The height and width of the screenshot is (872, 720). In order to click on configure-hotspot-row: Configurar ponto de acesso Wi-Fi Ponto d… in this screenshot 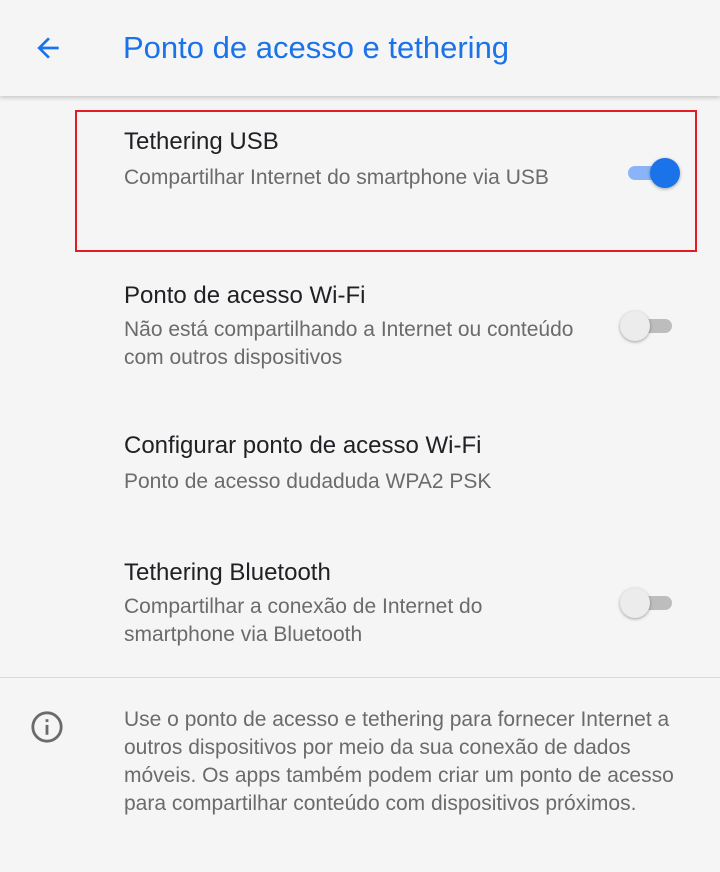, I will do `click(360, 471)`.